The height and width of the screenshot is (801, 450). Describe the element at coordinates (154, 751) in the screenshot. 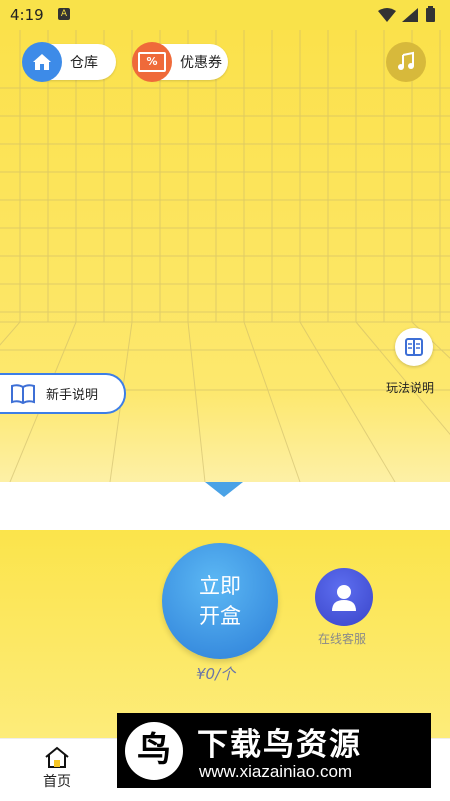

I see `watermark-logo: 鸟` at that location.